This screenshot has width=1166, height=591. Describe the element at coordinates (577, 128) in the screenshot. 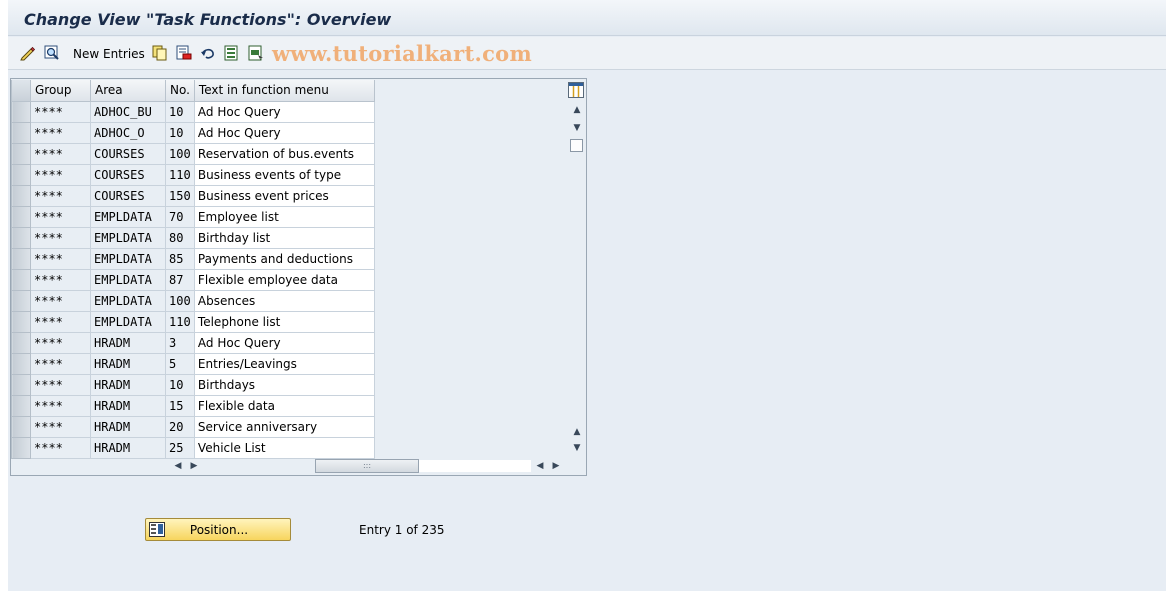

I see `scroll-down-icon: ▼` at that location.